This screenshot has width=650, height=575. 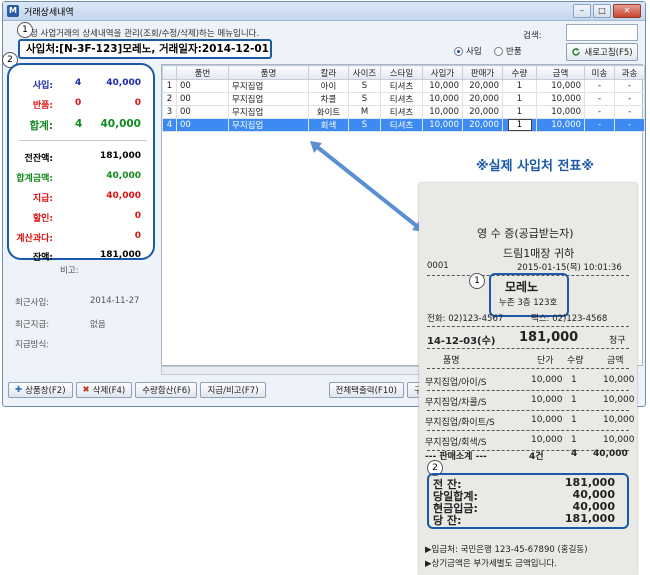 I want to click on receipt-total-value: 181,000, so click(x=589, y=518).